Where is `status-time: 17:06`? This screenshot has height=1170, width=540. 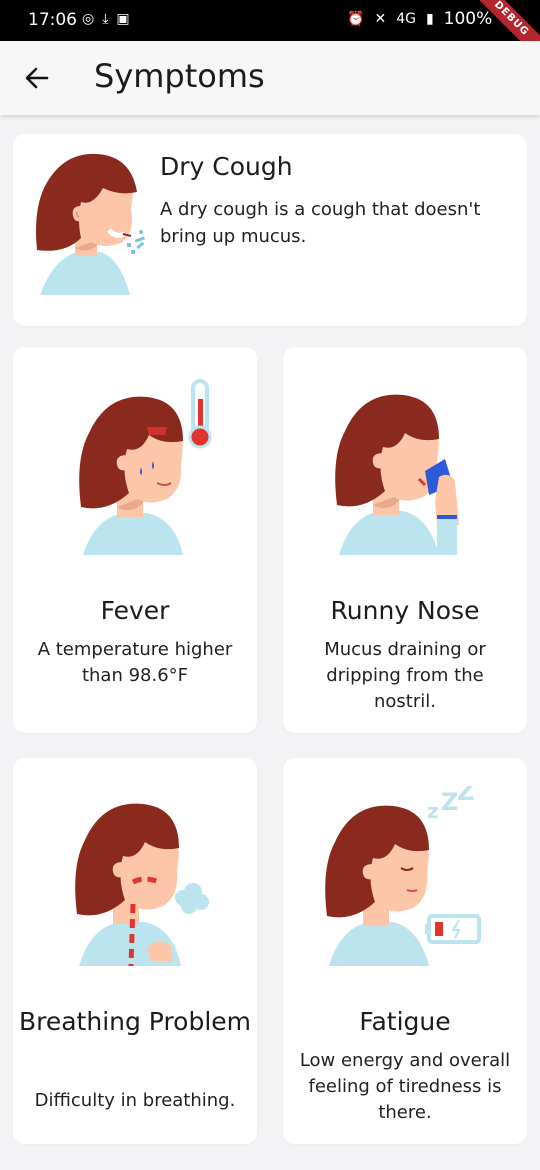
status-time: 17:06 is located at coordinates (52, 20).